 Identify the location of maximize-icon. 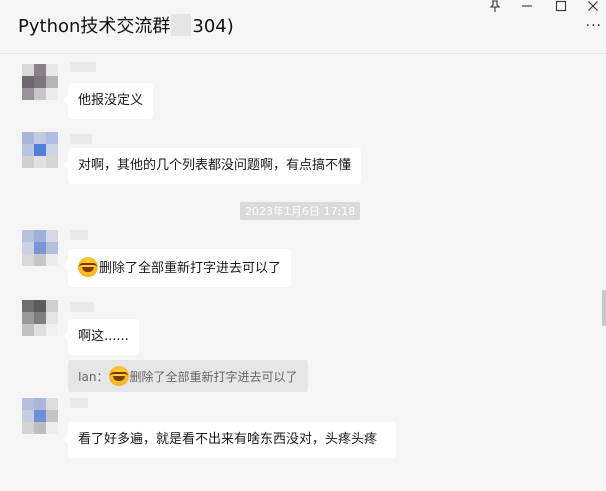
(561, 7).